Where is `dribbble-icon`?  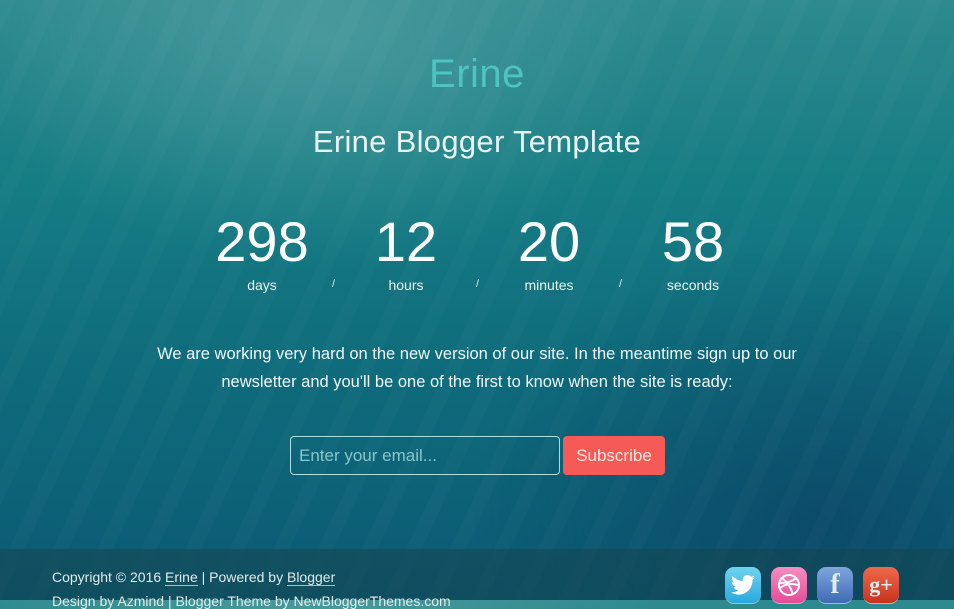
dribbble-icon is located at coordinates (789, 585).